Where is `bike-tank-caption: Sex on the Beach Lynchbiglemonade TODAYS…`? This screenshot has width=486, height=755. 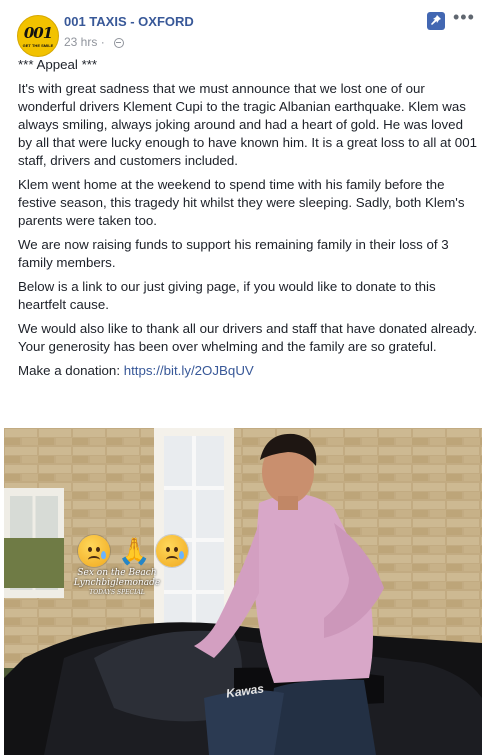
bike-tank-caption: Sex on the Beach Lynchbiglemonade TODAYS… is located at coordinates (117, 583).